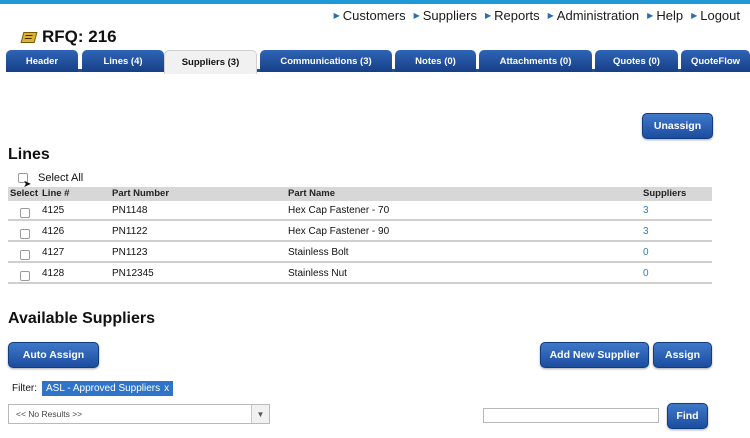 This screenshot has width=750, height=438. I want to click on tab-quoteflow: QuoteFlow, so click(715, 61).